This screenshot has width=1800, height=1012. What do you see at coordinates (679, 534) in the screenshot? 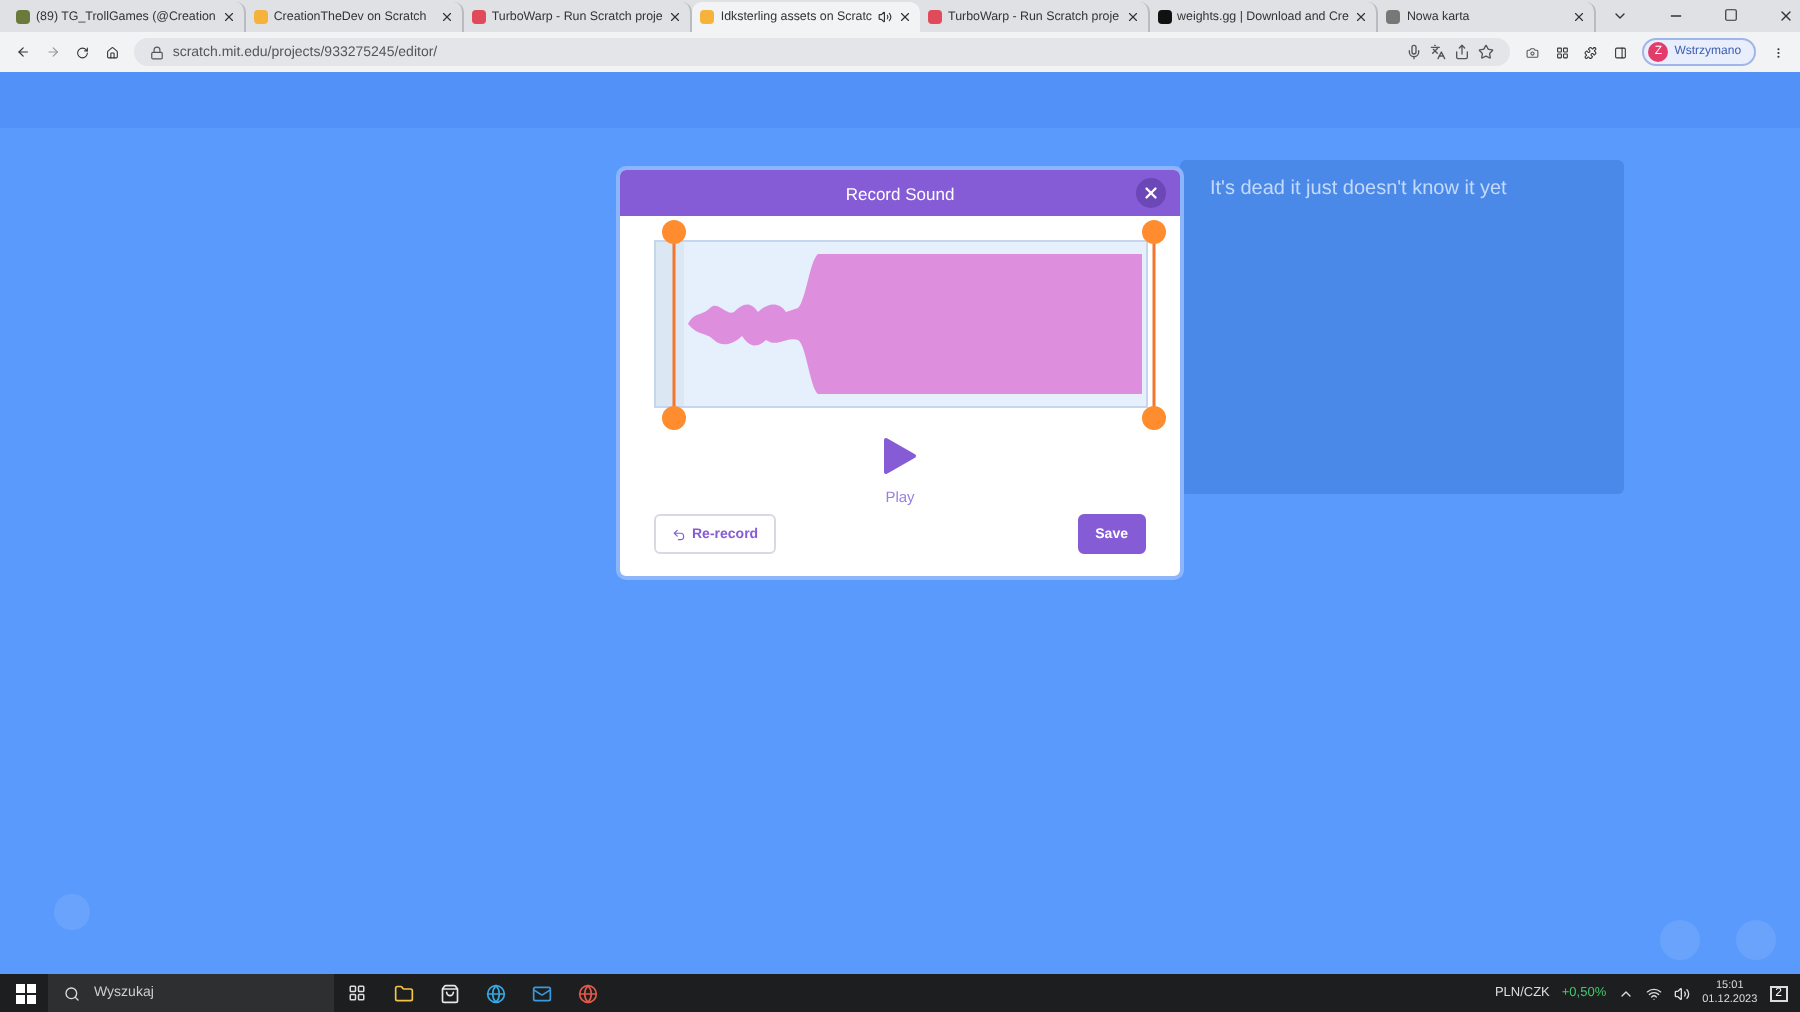
I see `back-arrow-icon` at bounding box center [679, 534].